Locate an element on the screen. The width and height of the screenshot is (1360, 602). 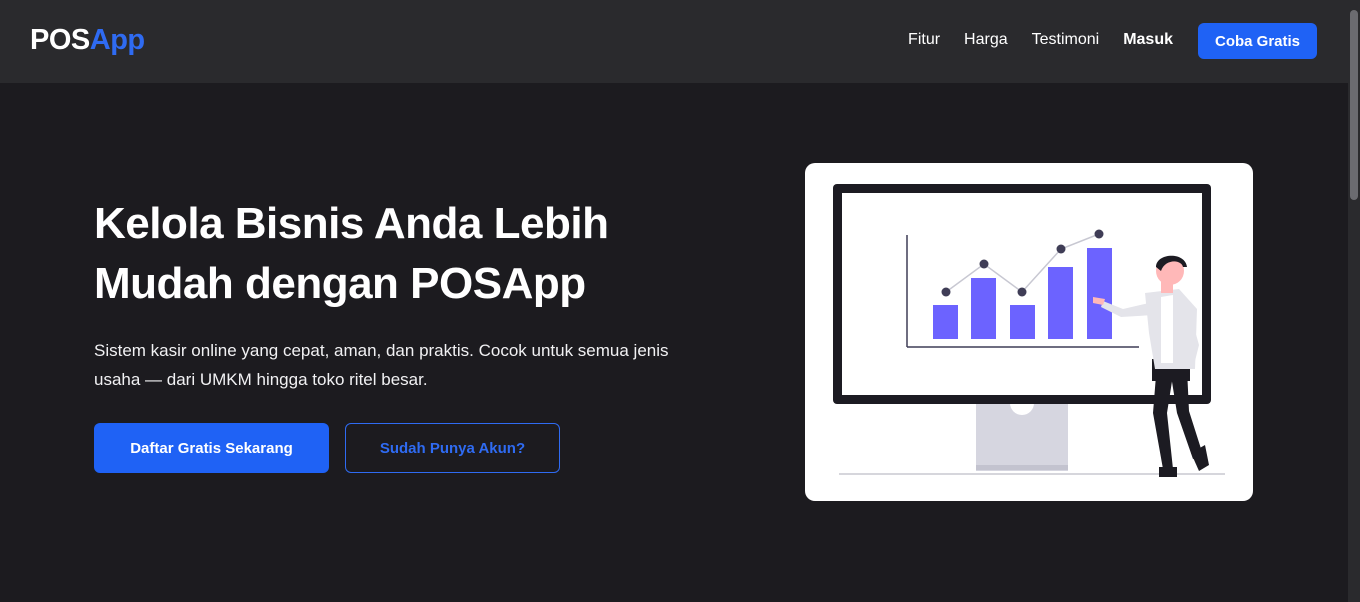
nav-link-fitur: Fitur is located at coordinates (924, 40).